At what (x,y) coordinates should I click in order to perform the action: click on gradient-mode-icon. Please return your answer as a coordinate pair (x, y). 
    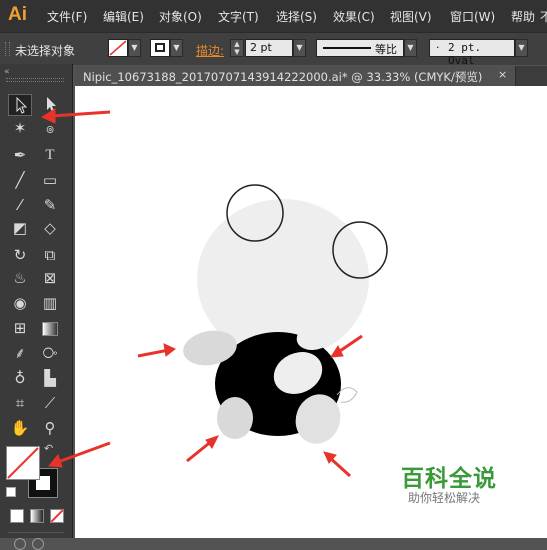
    Looking at the image, I should click on (37, 516).